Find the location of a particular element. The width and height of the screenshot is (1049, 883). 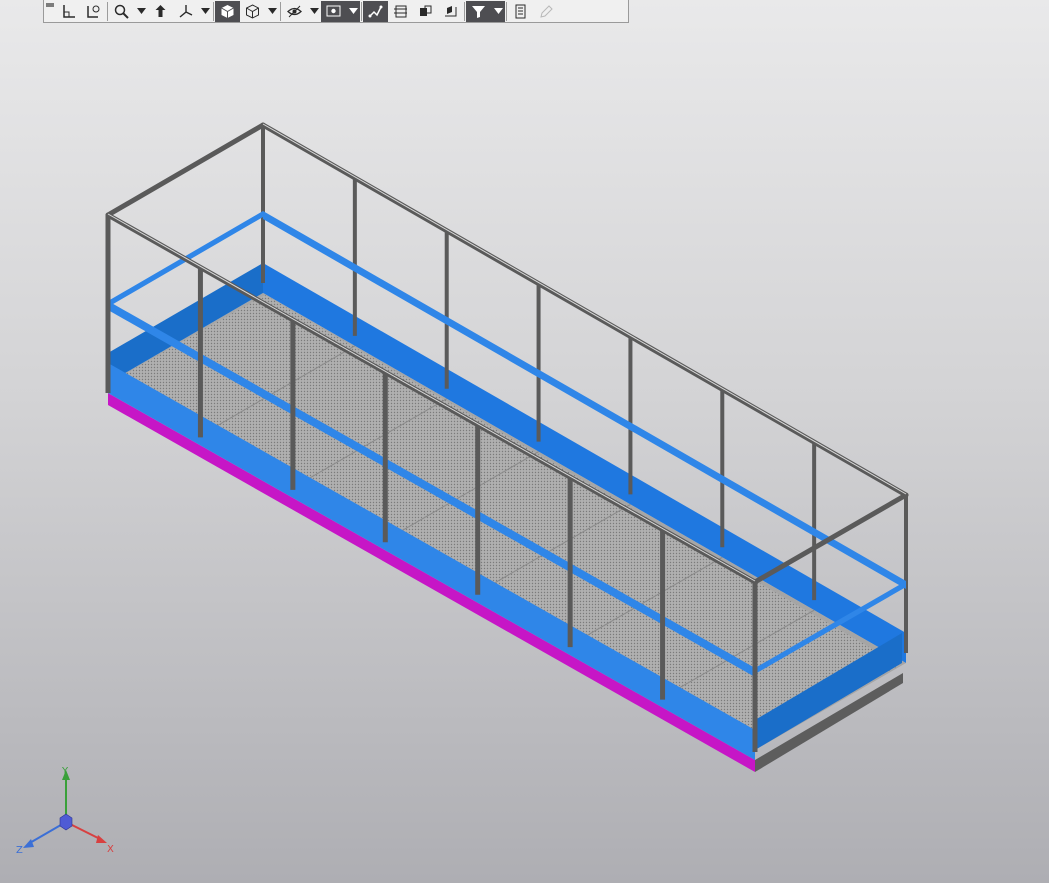

x-axis-arrow is located at coordinates (101, 839).